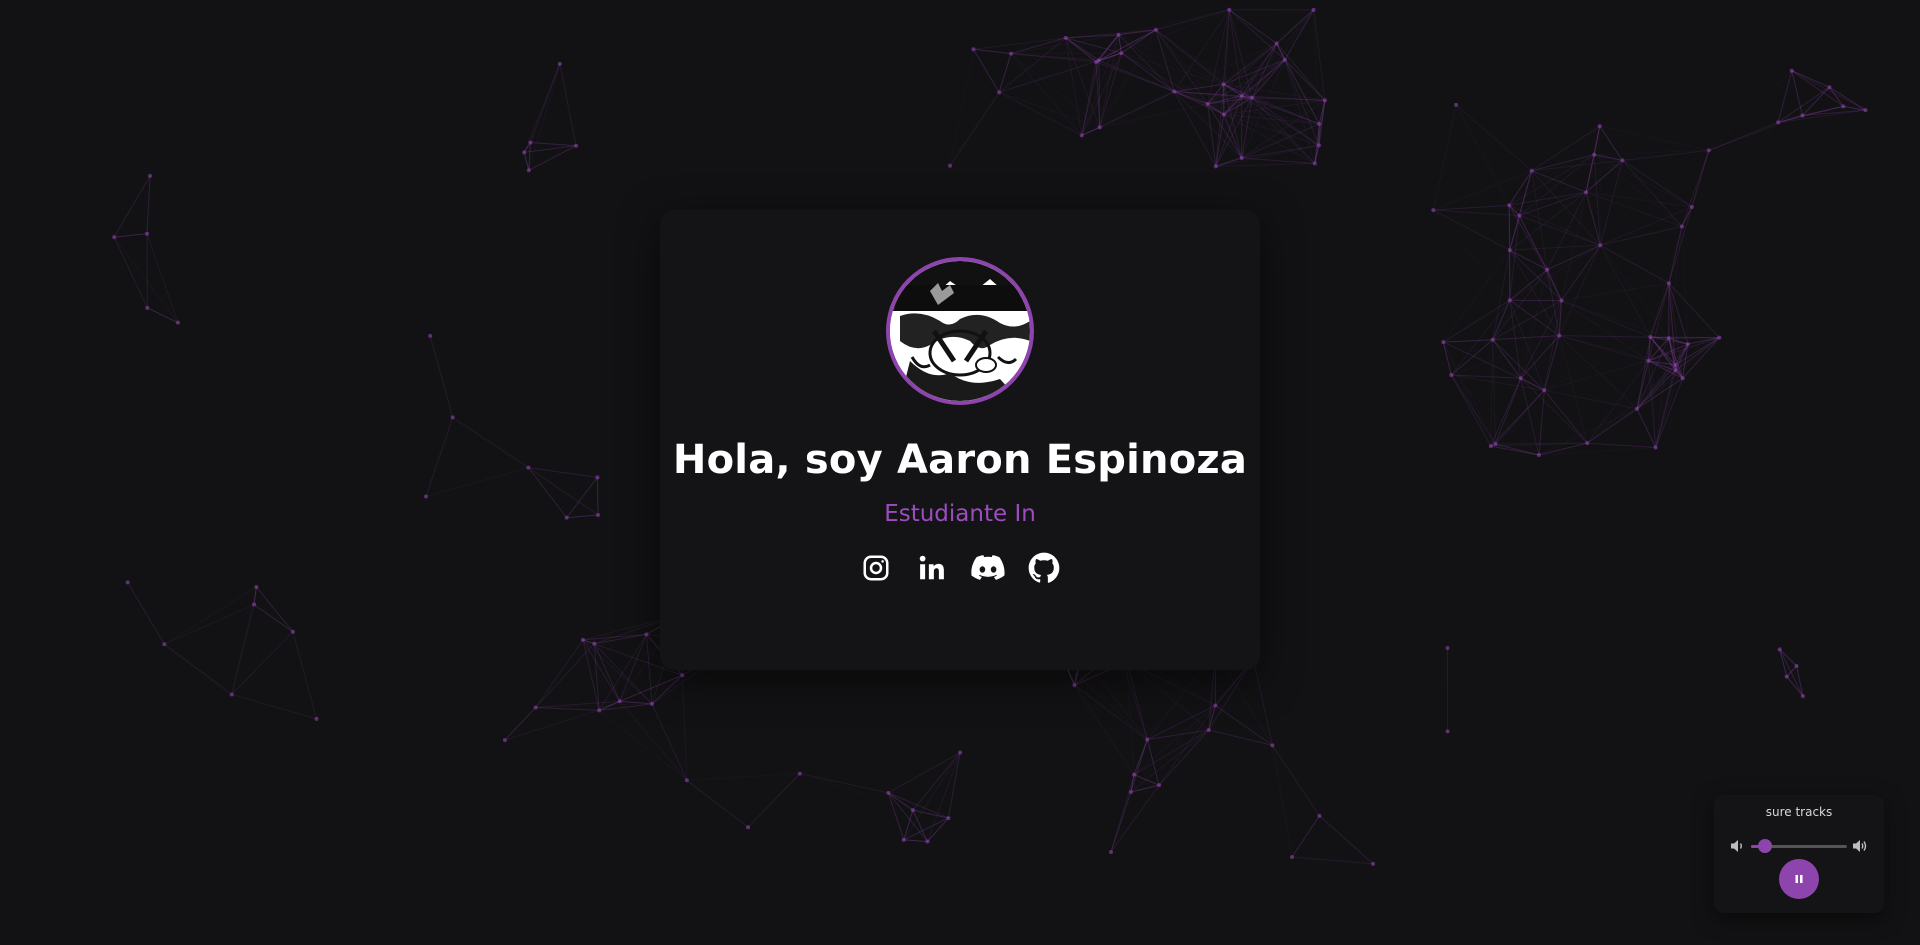  I want to click on avatar-illustration, so click(960, 331).